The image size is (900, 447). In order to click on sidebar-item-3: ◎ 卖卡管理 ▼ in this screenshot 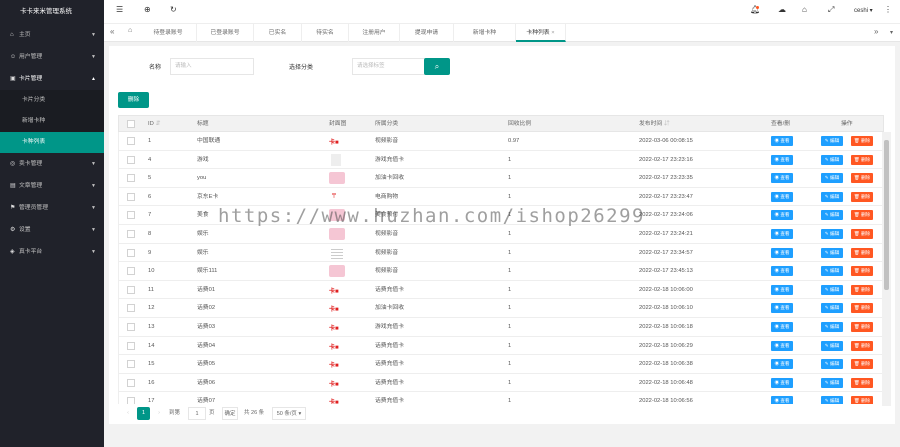, I will do `click(52, 164)`.